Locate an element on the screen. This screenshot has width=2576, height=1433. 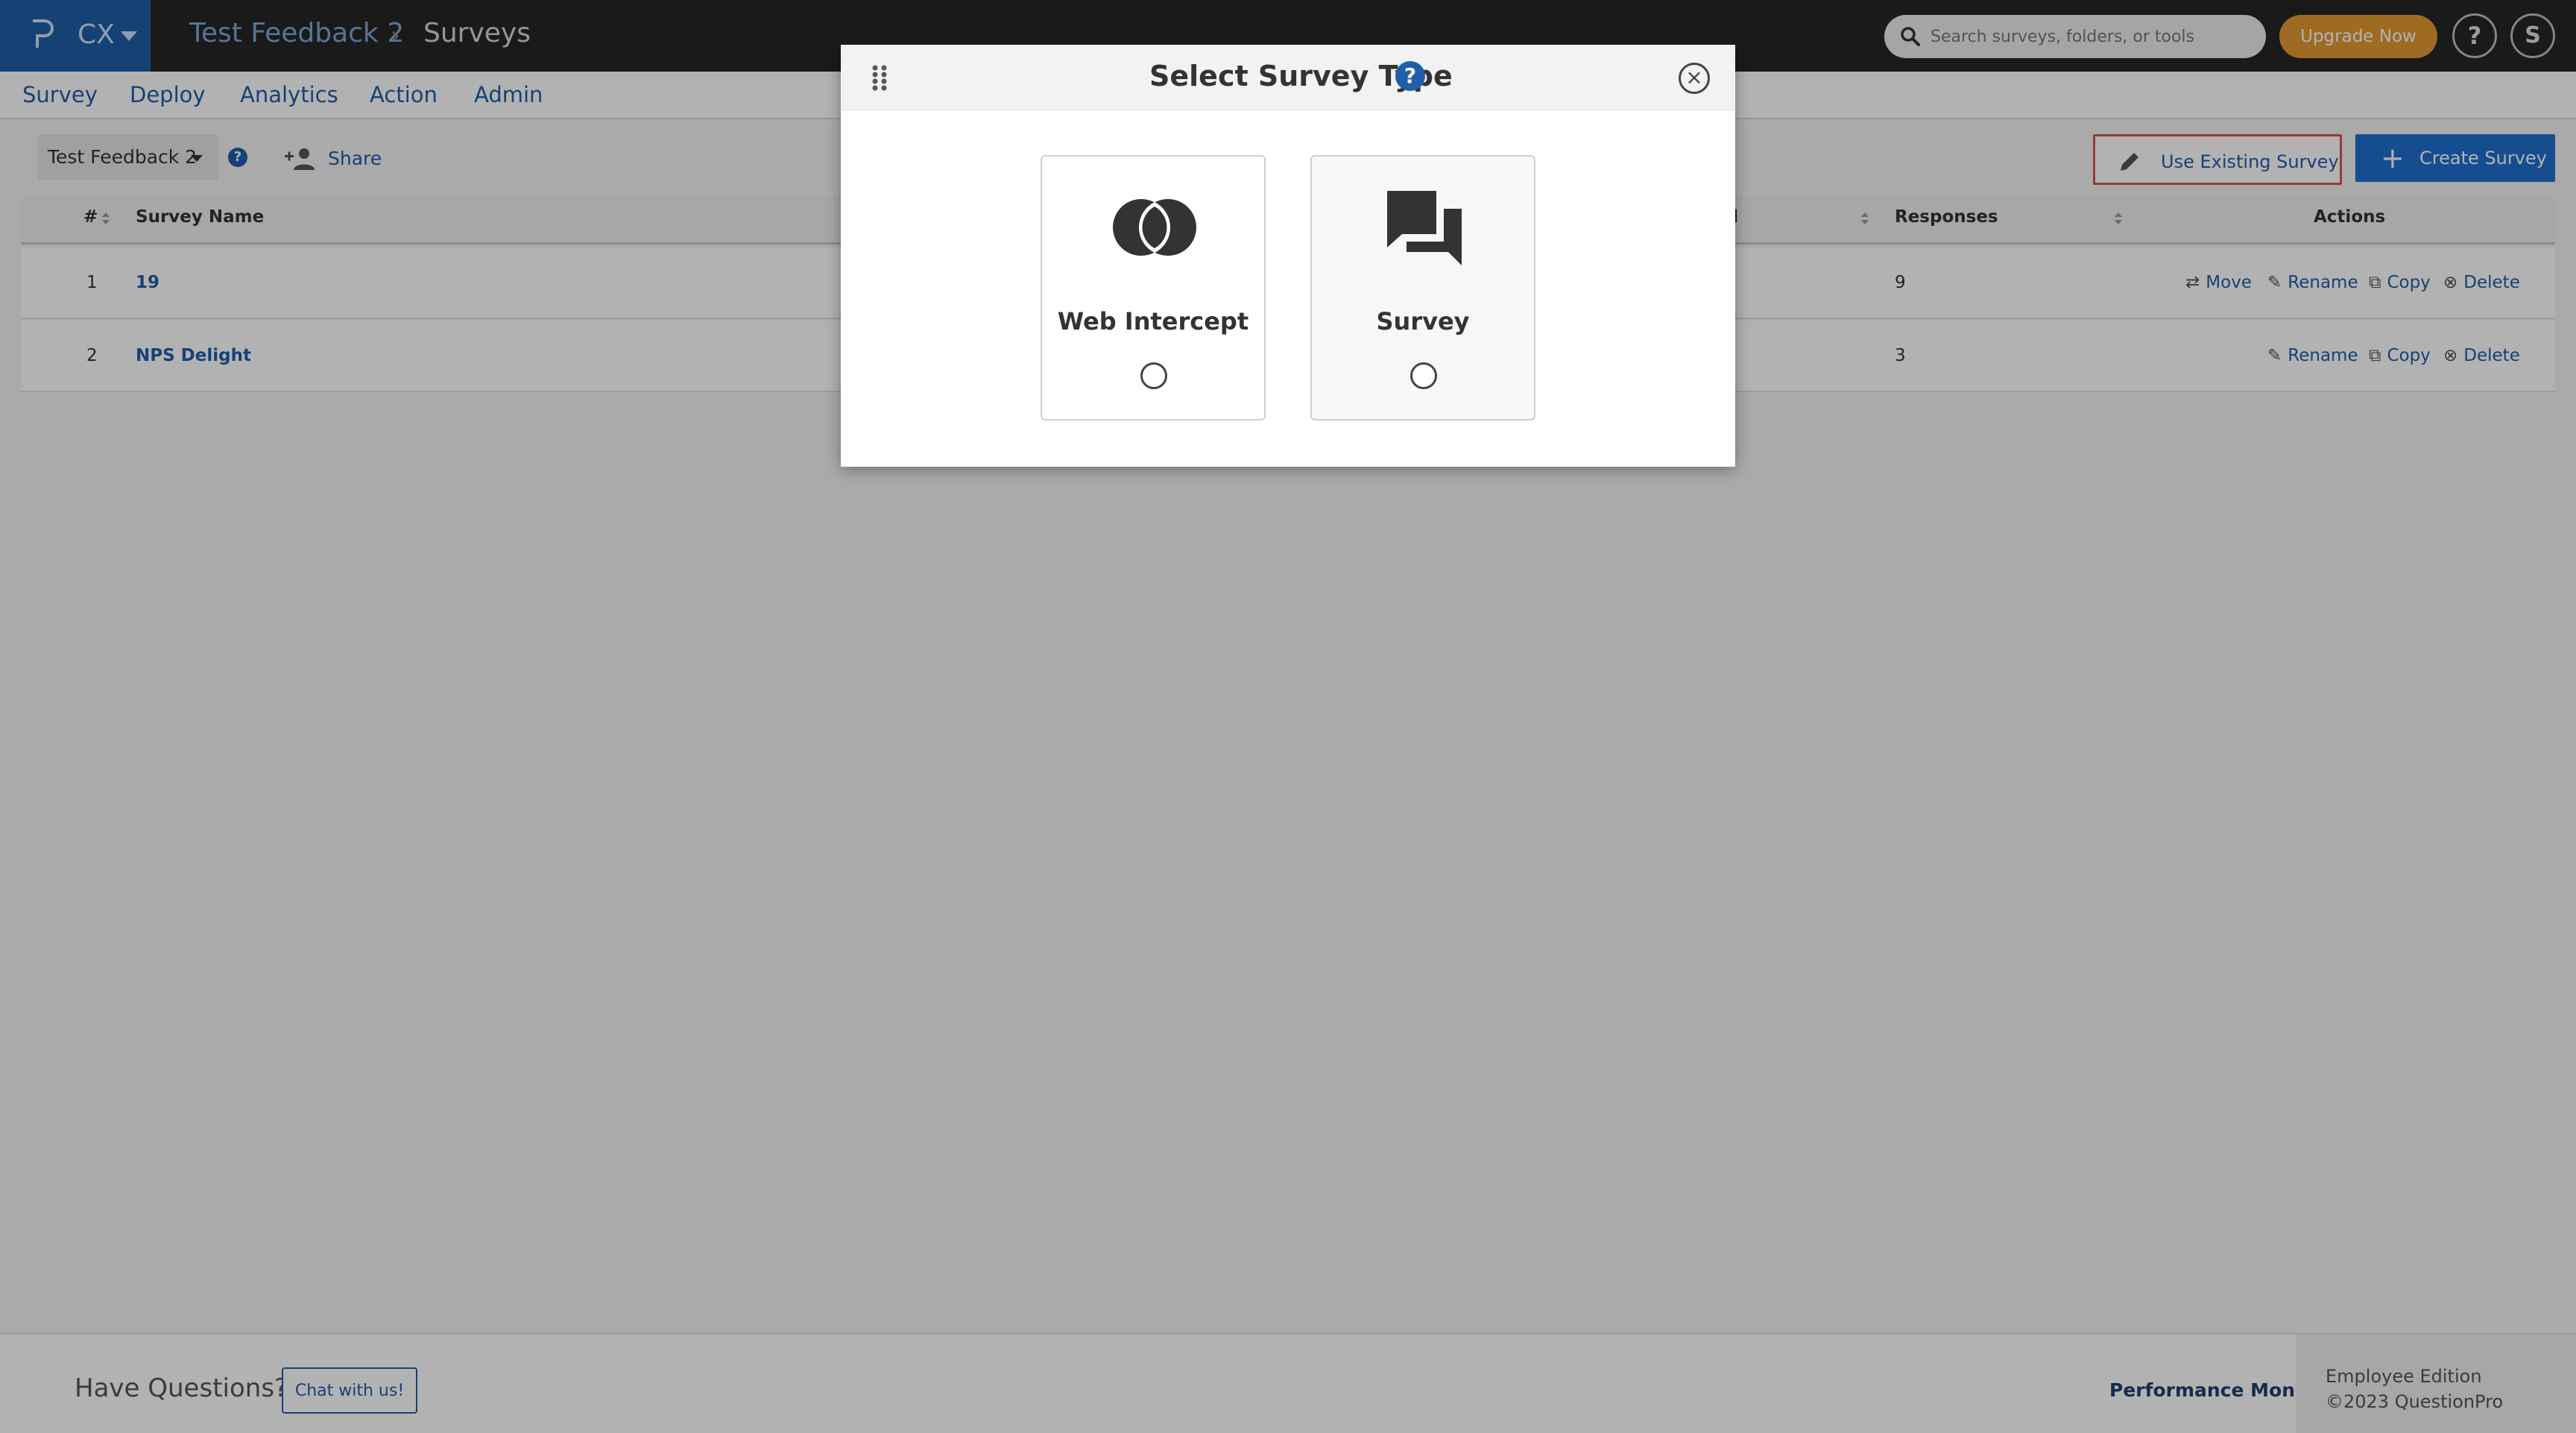
option-label: Web Intercept is located at coordinates (1153, 321).